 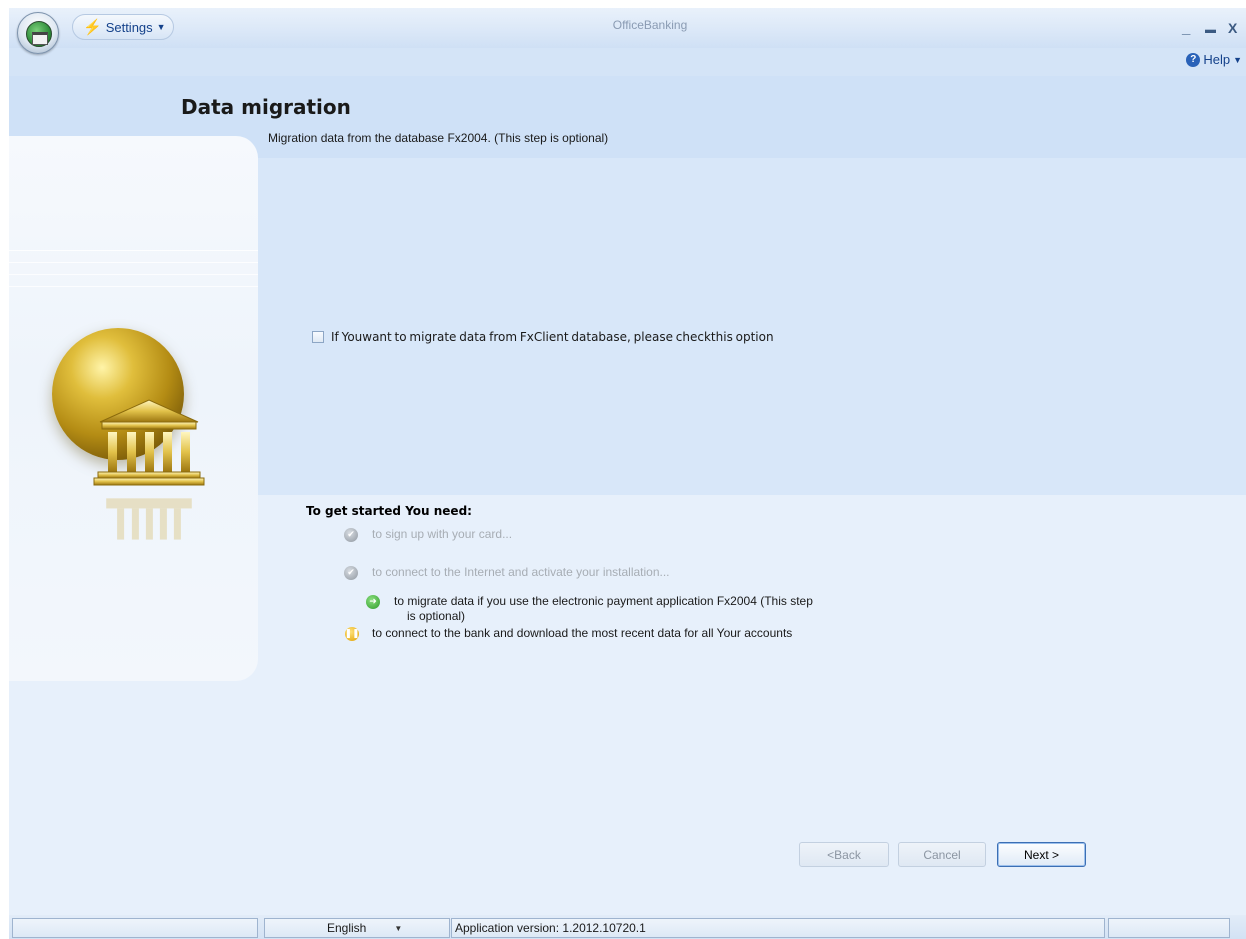 I want to click on help-icon: ?, so click(x=1193, y=59).